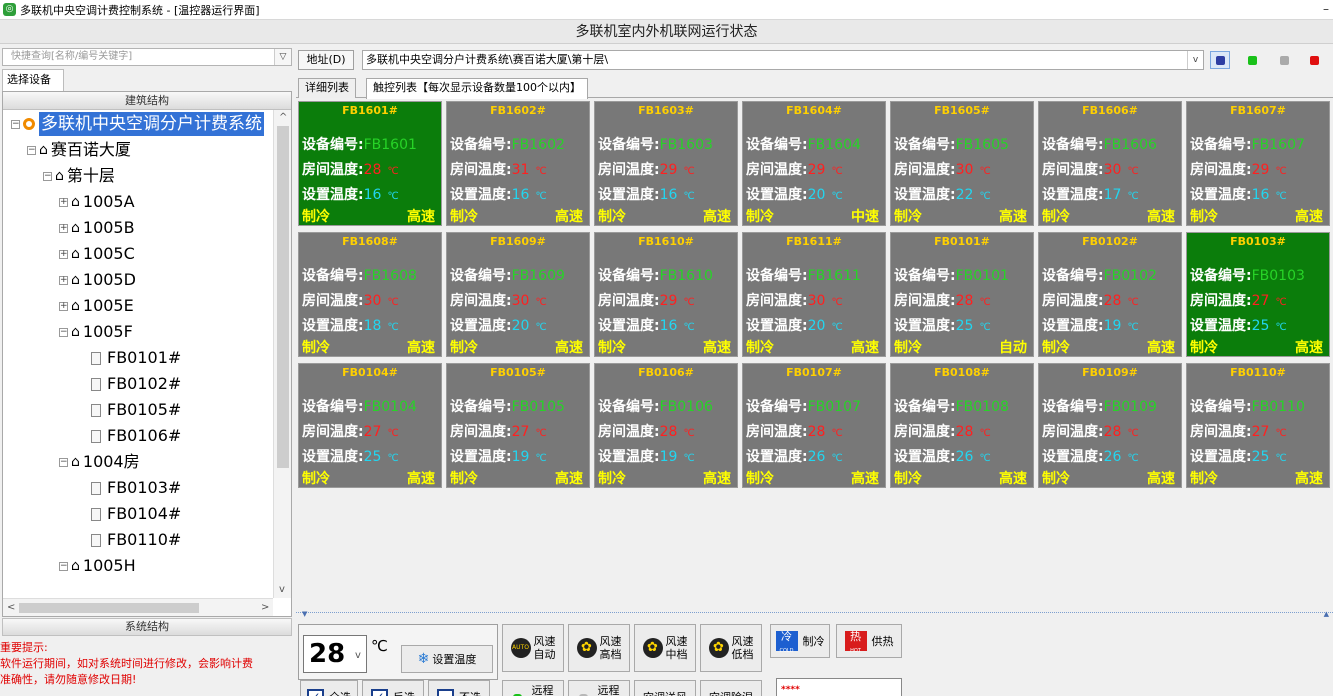  I want to click on tree-node: FB0110#, so click(136, 540).